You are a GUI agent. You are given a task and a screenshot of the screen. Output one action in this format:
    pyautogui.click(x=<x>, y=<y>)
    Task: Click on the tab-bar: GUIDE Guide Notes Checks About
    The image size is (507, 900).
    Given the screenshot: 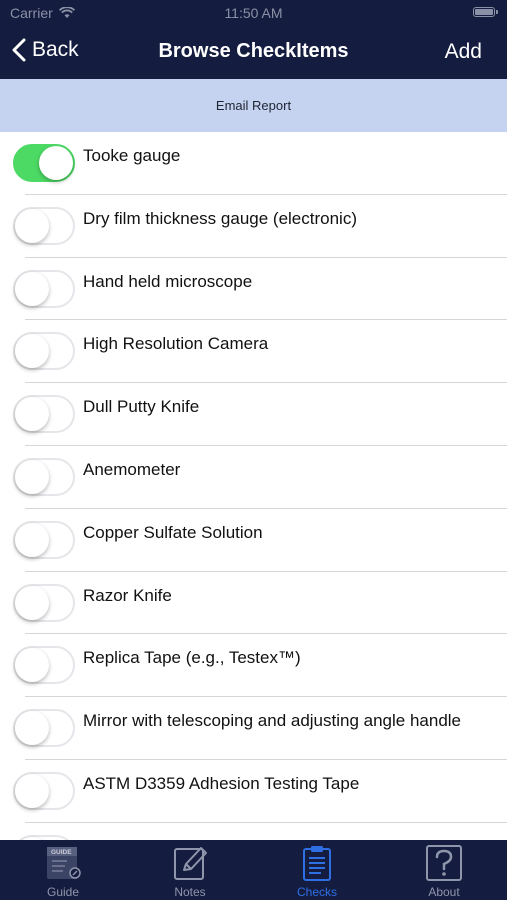 What is the action you would take?
    pyautogui.click(x=253, y=870)
    